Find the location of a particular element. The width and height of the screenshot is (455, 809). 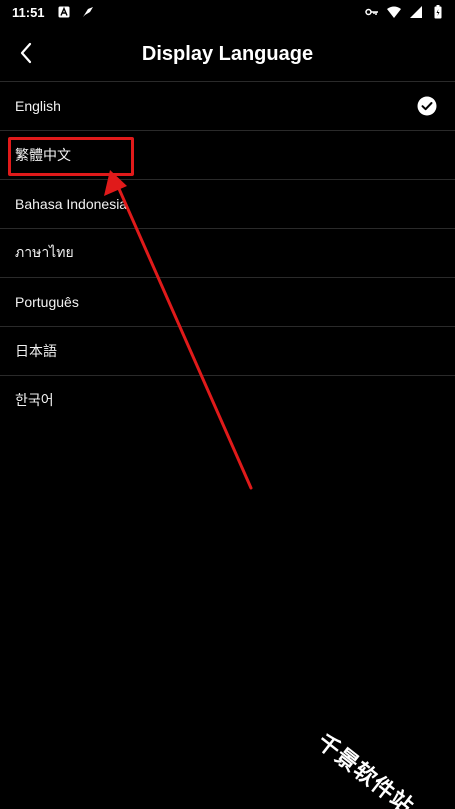

app-a-icon is located at coordinates (64, 12).